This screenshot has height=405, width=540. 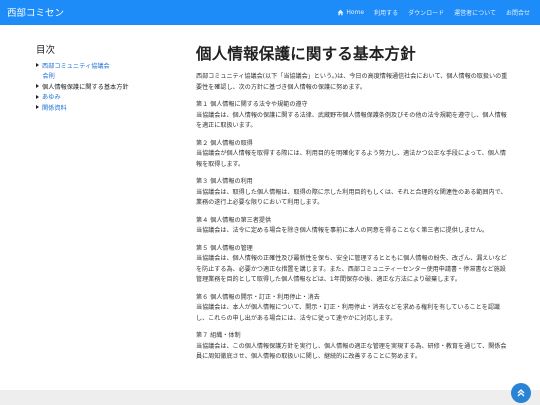 I want to click on toc-item-materials: 関係資料, so click(x=106, y=107).